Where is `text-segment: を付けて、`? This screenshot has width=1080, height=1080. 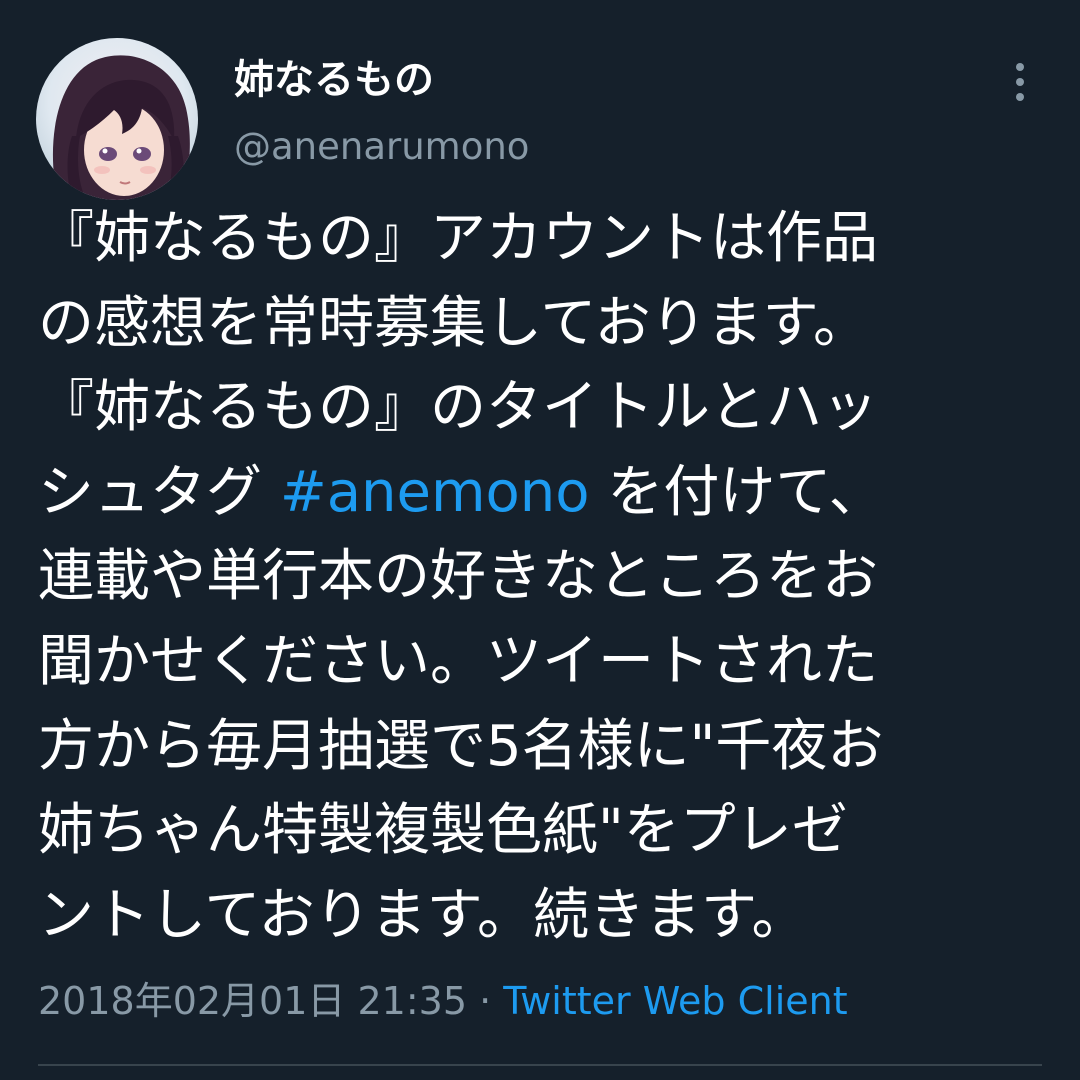
text-segment: を付けて、 is located at coordinates (737, 492).